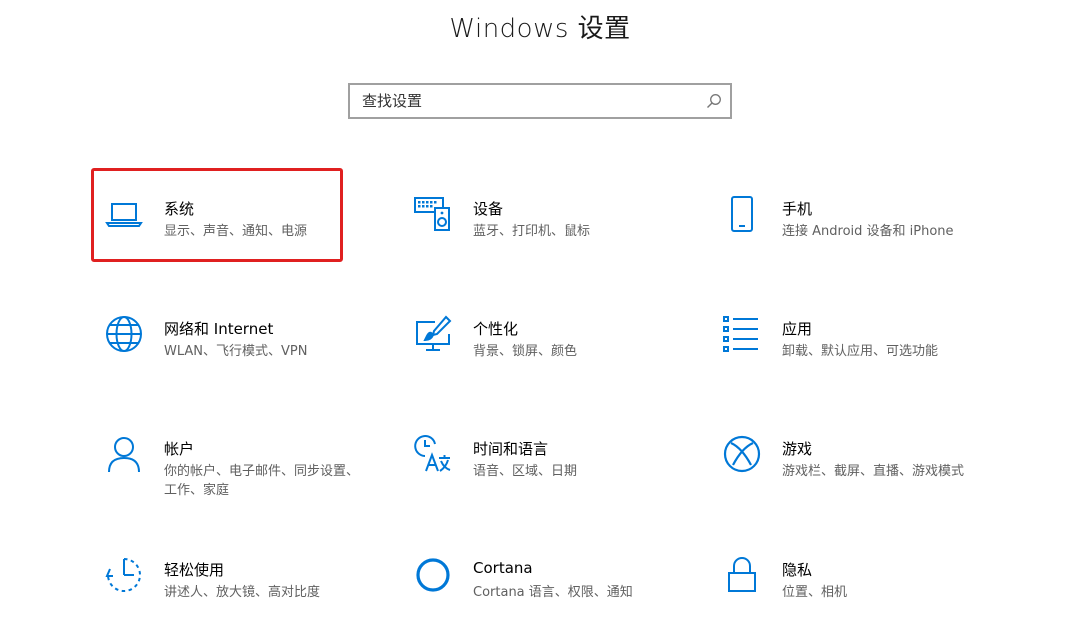 This screenshot has height=637, width=1080. I want to click on tile-description: Cortana 语言、权限、通知, so click(553, 592).